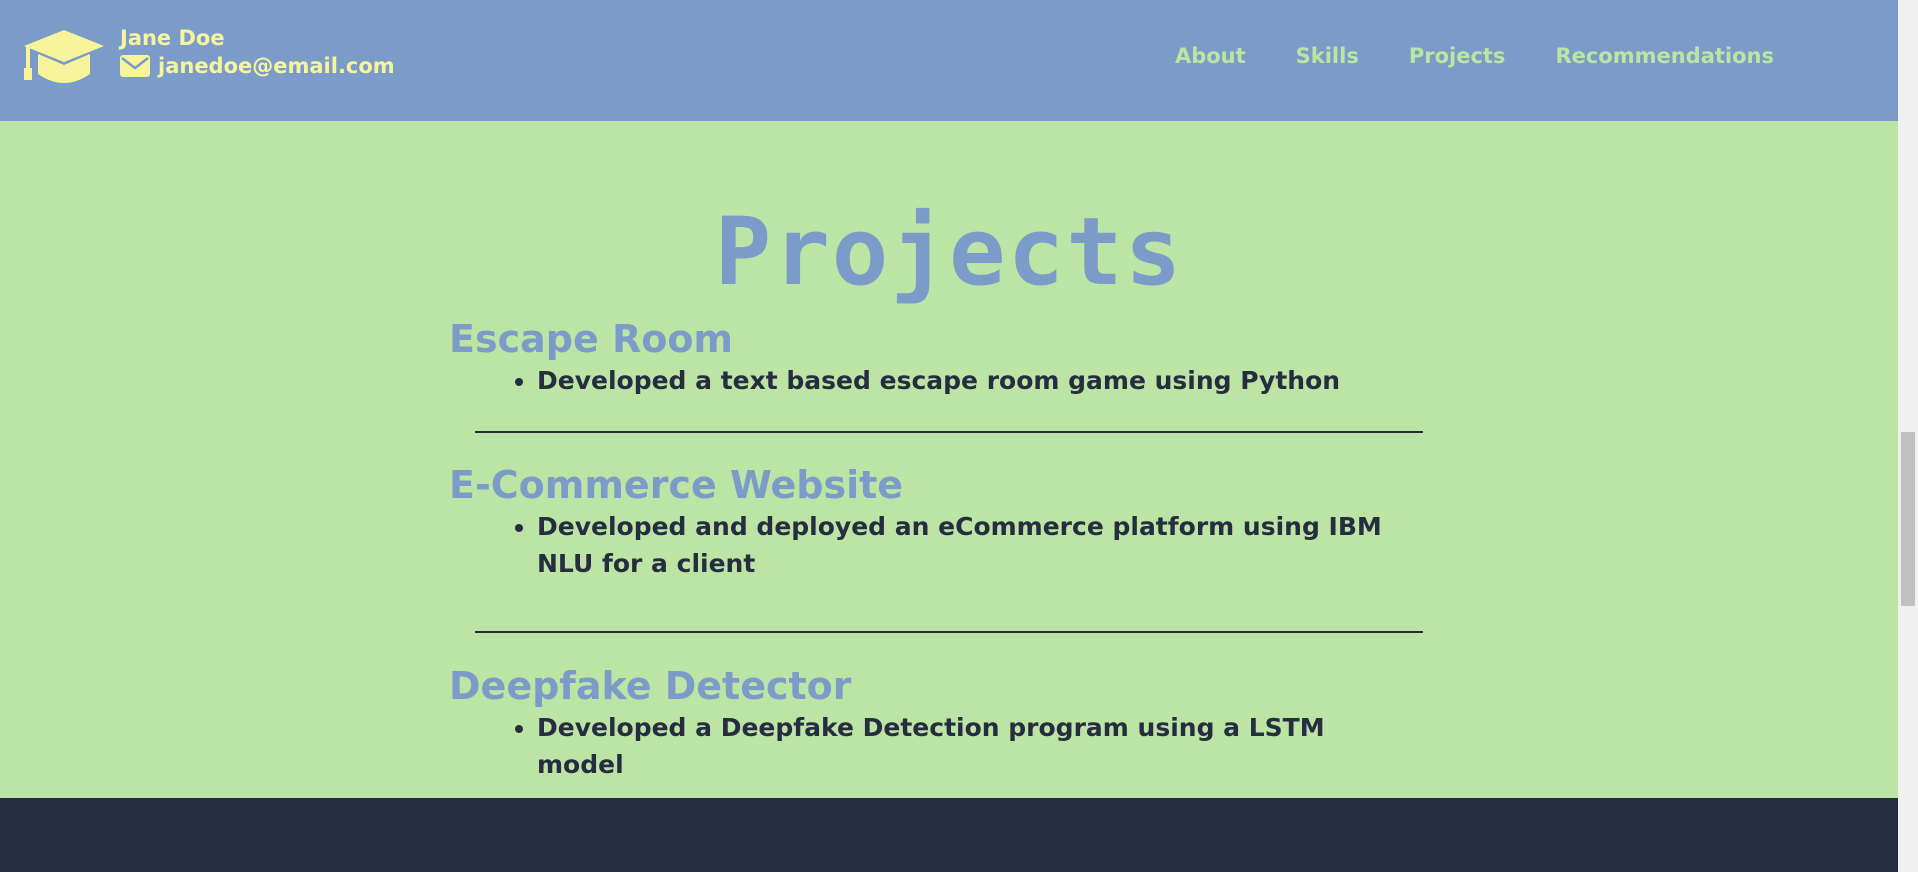 Image resolution: width=1918 pixels, height=872 pixels. I want to click on email-row: janedoe@email.com, so click(257, 66).